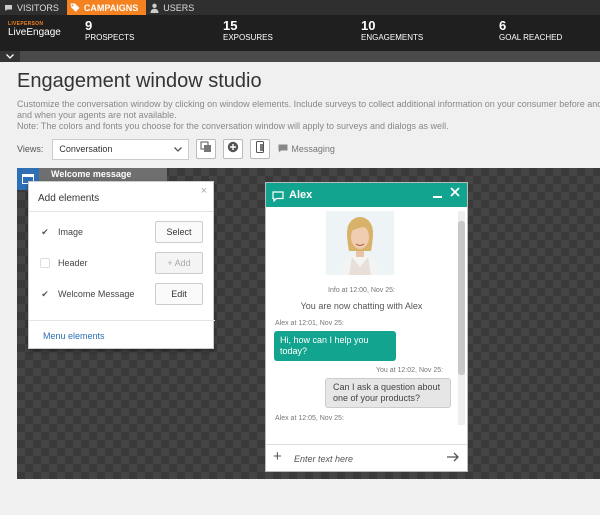  What do you see at coordinates (300, 56) in the screenshot?
I see `collapse-strip` at bounding box center [300, 56].